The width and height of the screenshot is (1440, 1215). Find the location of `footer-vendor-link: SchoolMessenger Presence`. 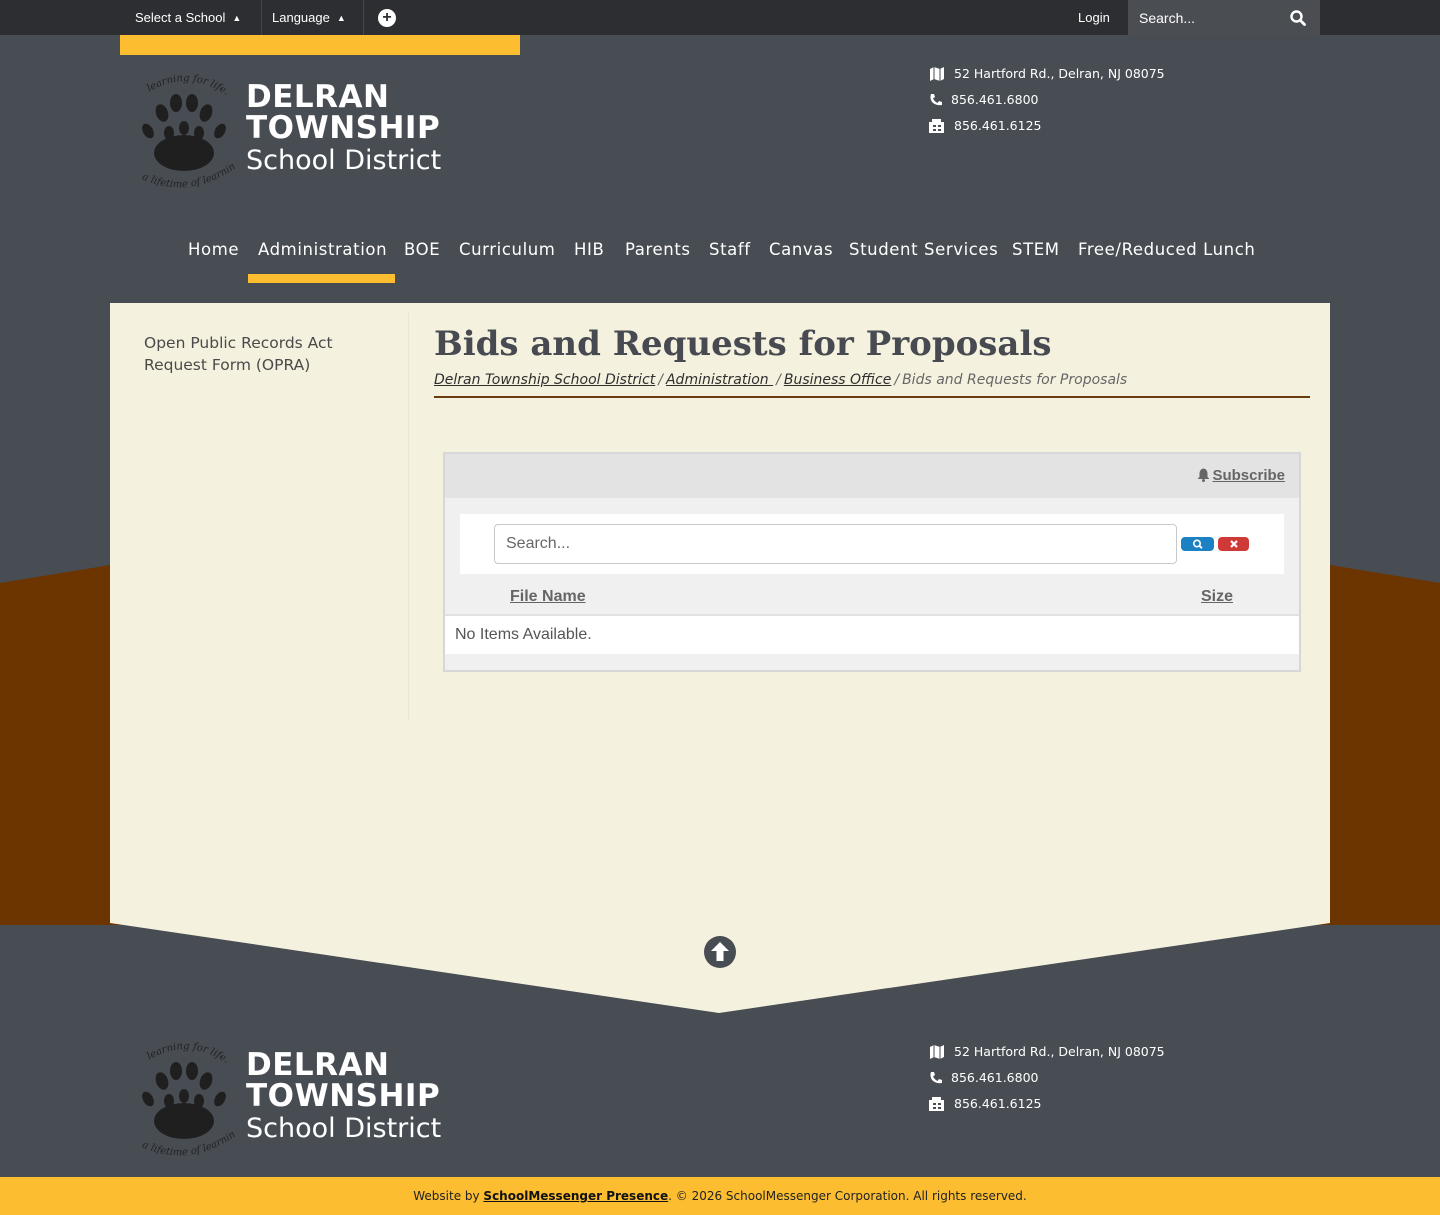

footer-vendor-link: SchoolMessenger Presence is located at coordinates (575, 1196).